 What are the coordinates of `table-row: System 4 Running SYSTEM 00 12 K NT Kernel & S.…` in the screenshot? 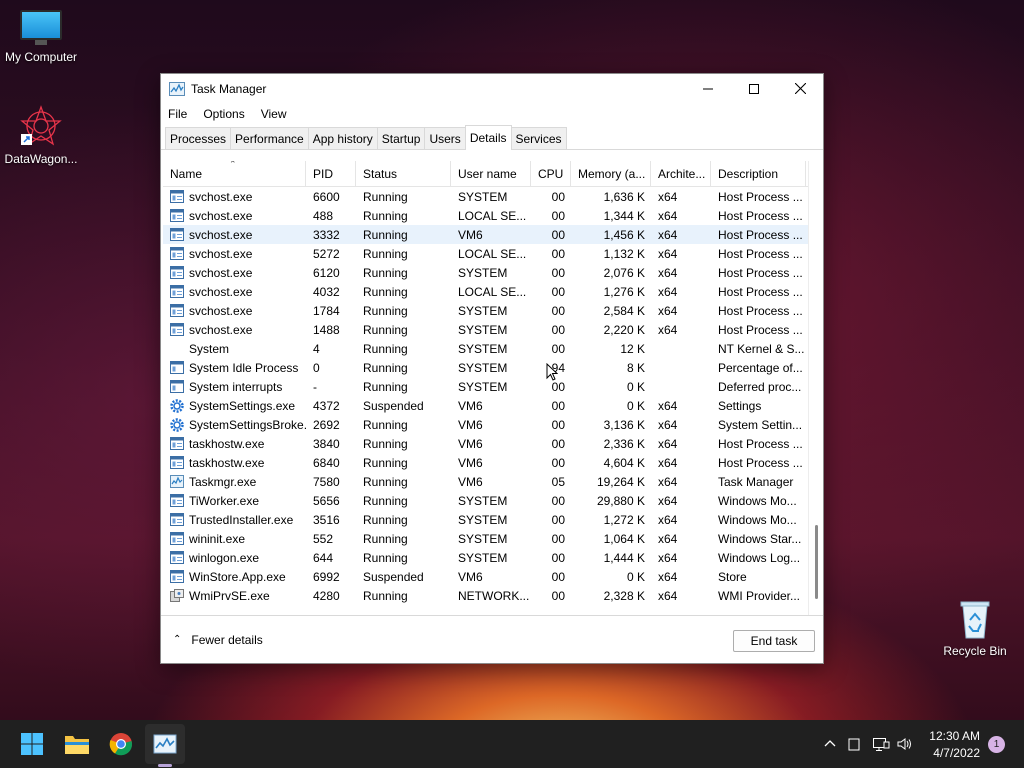 It's located at (485, 348).